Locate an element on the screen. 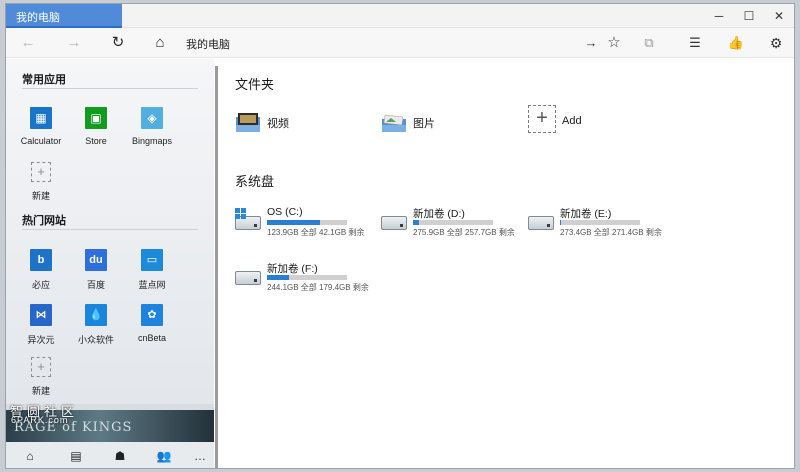  site-label: cnBeta is located at coordinates (152, 338).